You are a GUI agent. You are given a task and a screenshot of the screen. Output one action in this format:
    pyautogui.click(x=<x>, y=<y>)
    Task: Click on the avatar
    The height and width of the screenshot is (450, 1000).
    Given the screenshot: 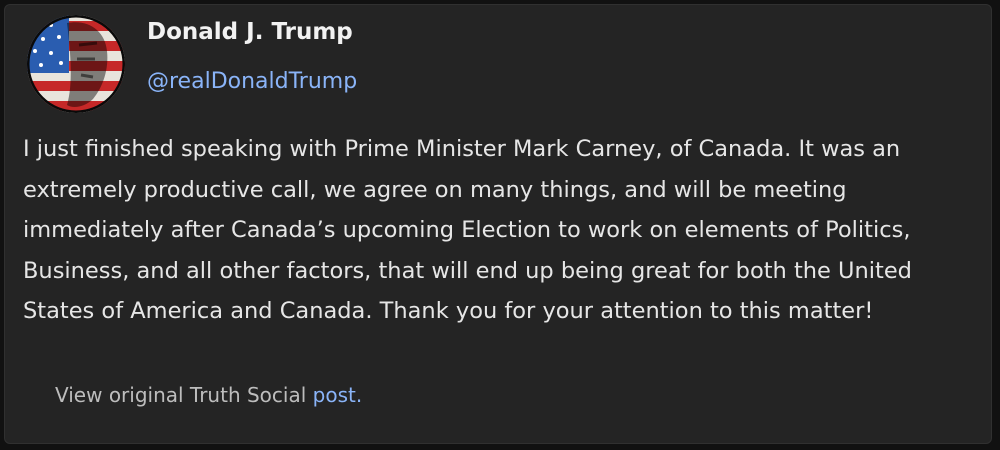 What is the action you would take?
    pyautogui.click(x=76, y=64)
    